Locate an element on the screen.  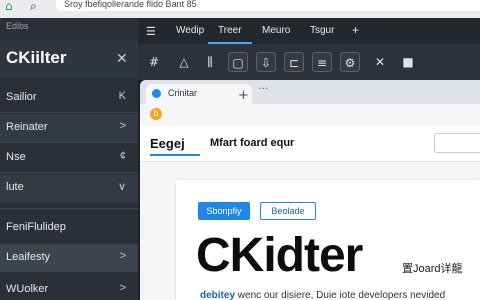
chevron-down-icon: ∨ is located at coordinates (121, 187).